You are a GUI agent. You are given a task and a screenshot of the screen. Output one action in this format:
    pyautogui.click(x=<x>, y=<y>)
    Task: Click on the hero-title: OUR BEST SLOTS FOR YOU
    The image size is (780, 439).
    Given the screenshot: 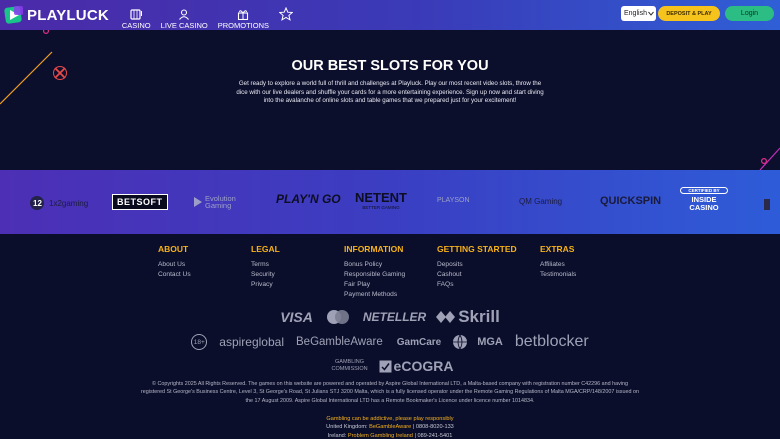 What is the action you would take?
    pyautogui.click(x=390, y=66)
    